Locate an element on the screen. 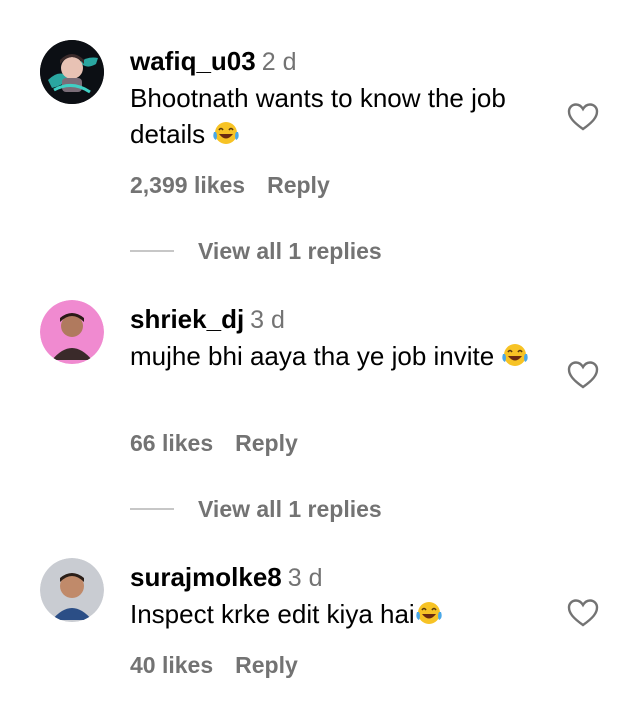  comment-meta: 66 likes Reply is located at coordinates (214, 443).